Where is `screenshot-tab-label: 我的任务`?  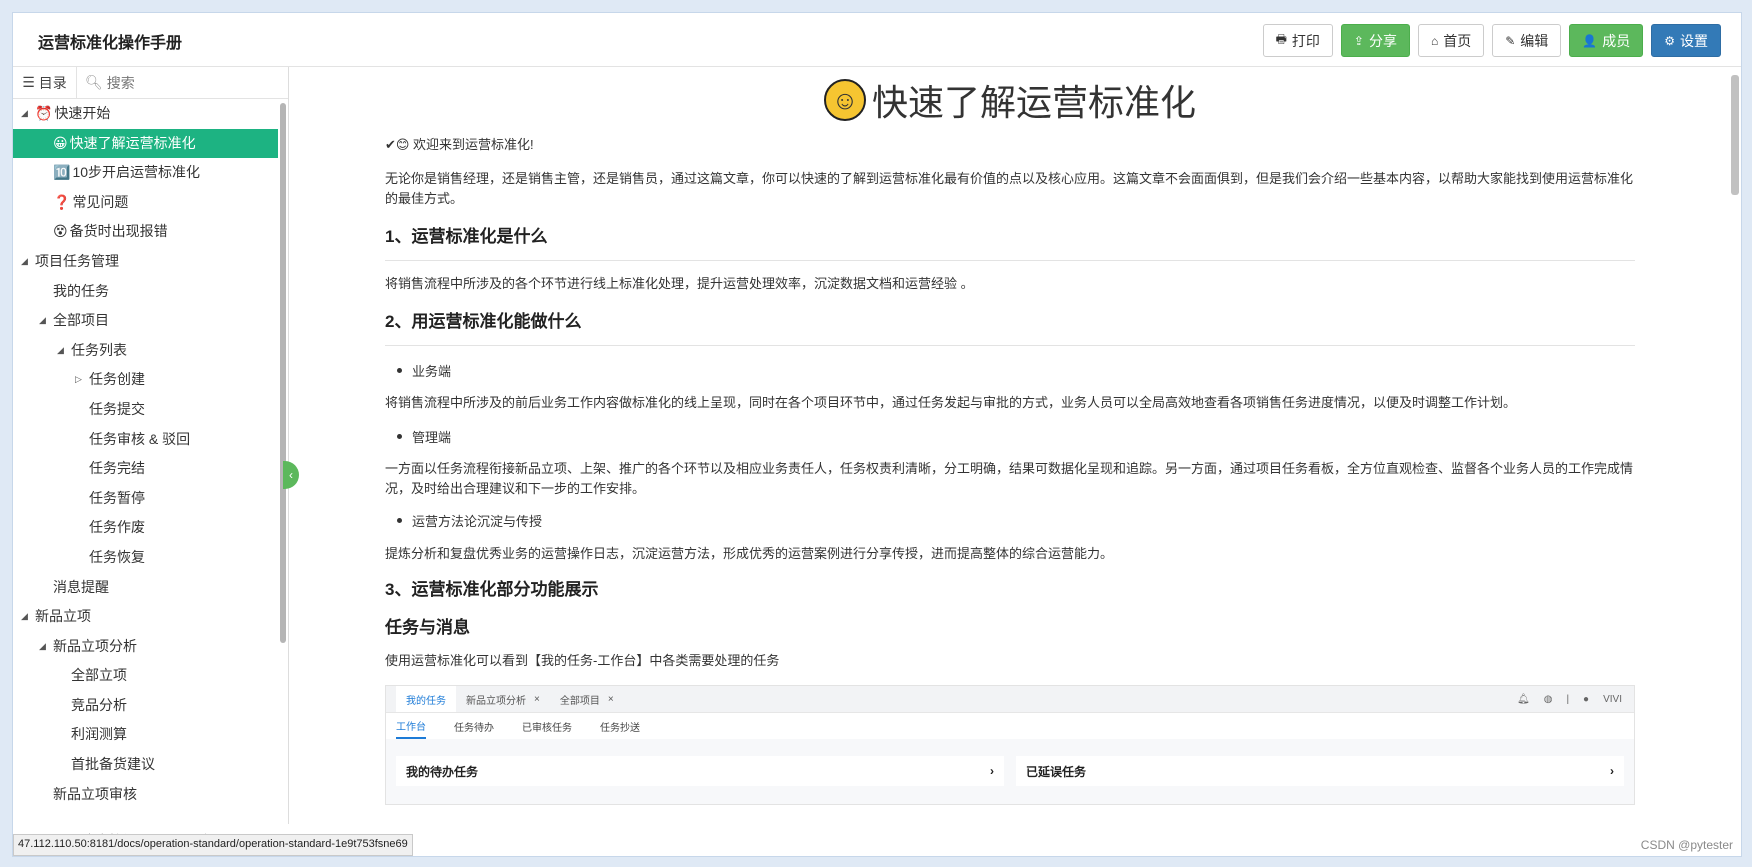 screenshot-tab-label: 我的任务 is located at coordinates (426, 701).